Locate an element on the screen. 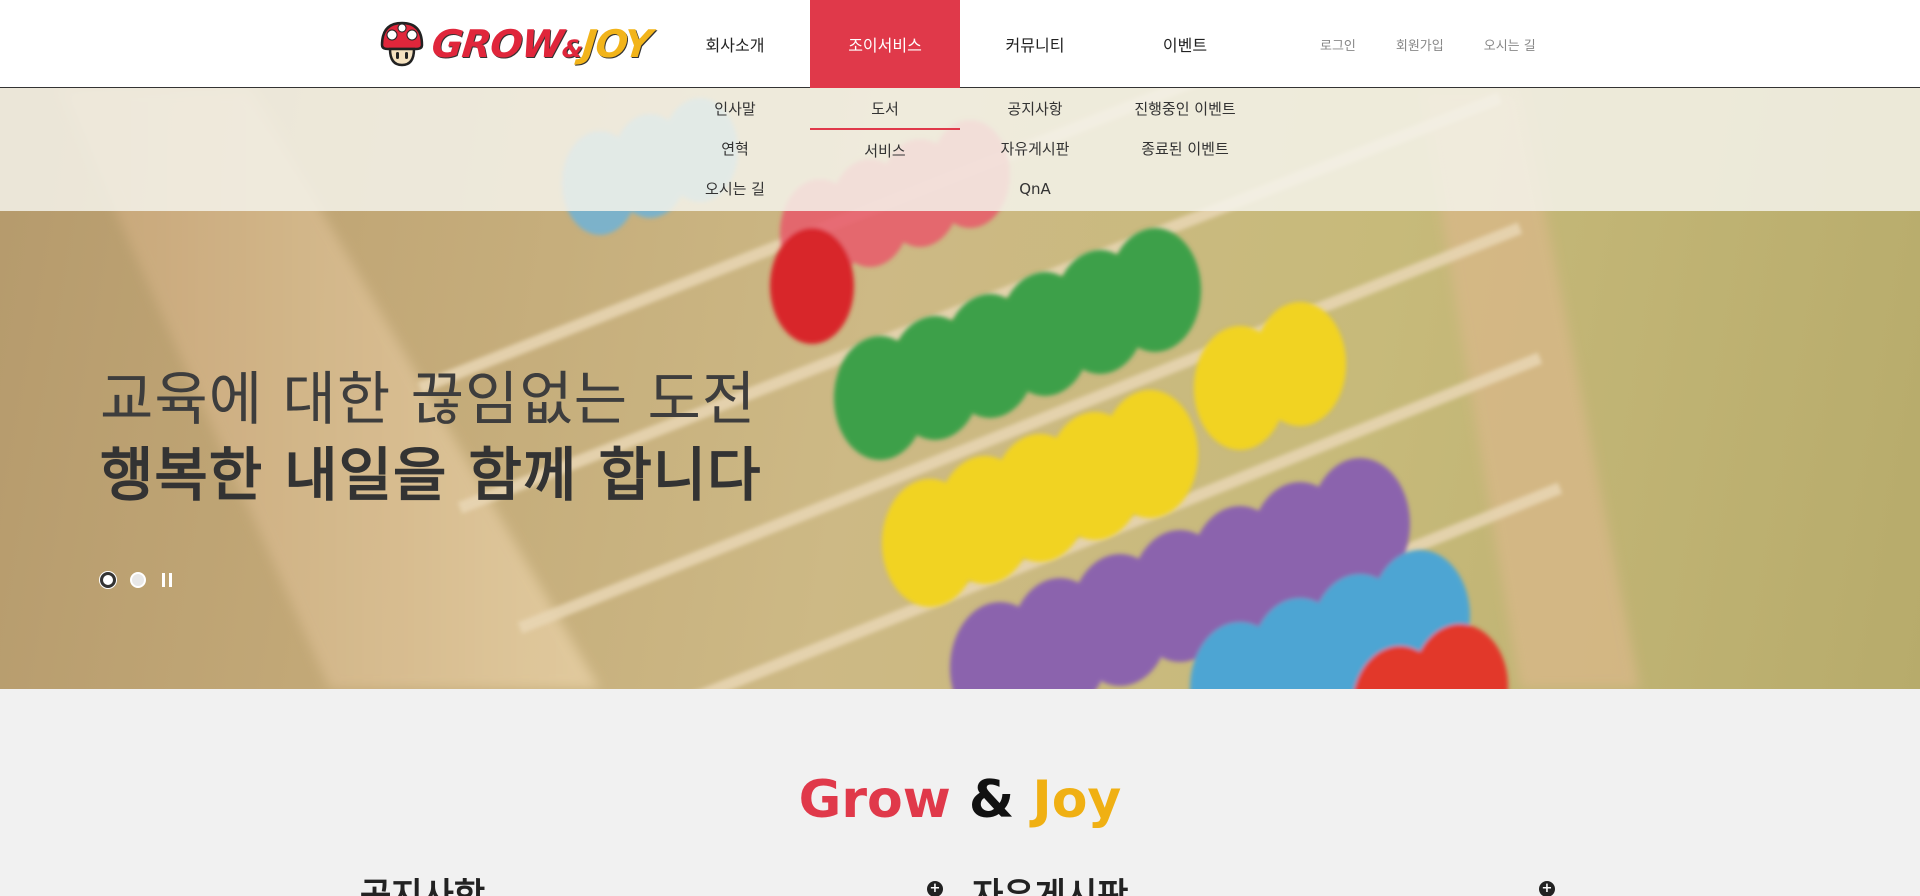 The image size is (1920, 896). login-link: 로그인 is located at coordinates (1338, 44).